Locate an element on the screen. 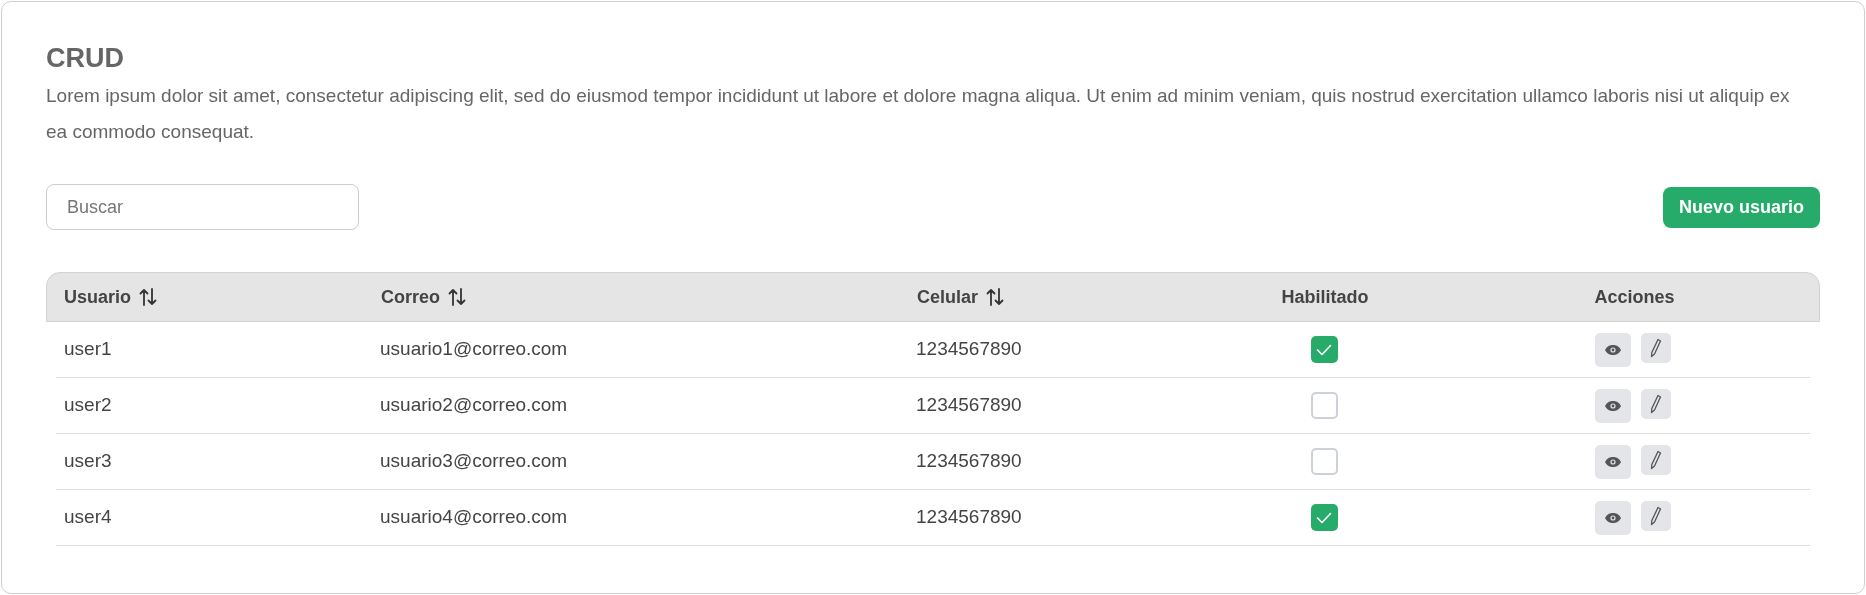 This screenshot has width=1866, height=595. table-cell: user4 is located at coordinates (88, 517).